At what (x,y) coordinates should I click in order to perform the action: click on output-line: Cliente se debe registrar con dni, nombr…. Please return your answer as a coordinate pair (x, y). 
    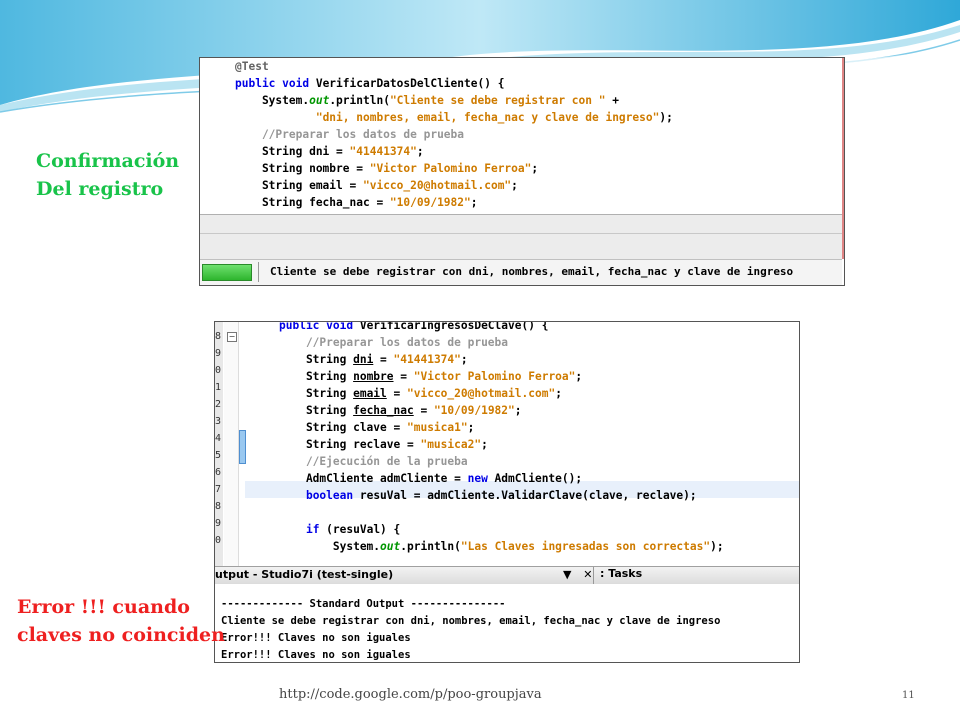
    Looking at the image, I should click on (471, 621).